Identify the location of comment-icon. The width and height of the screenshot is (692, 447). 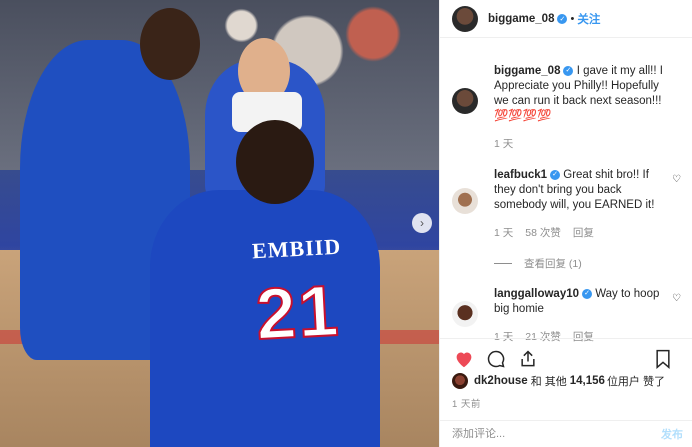
(496, 359).